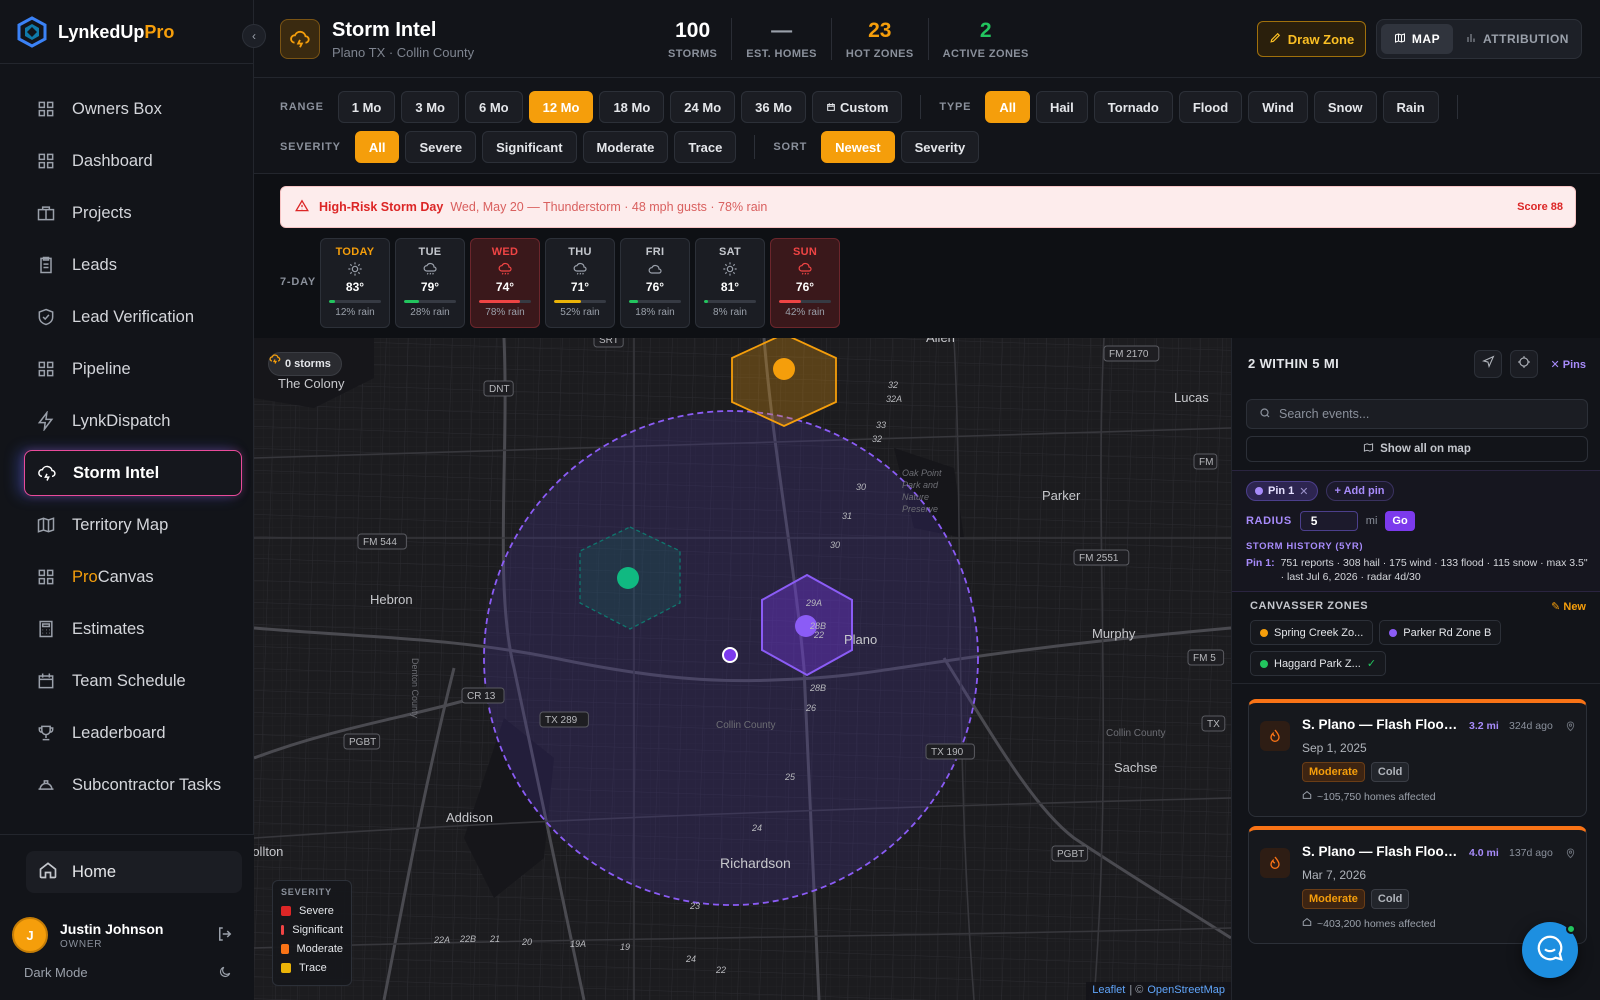 Image resolution: width=1600 pixels, height=1000 pixels. Describe the element at coordinates (1007, 107) in the screenshot. I see `type-chip-all: All` at that location.